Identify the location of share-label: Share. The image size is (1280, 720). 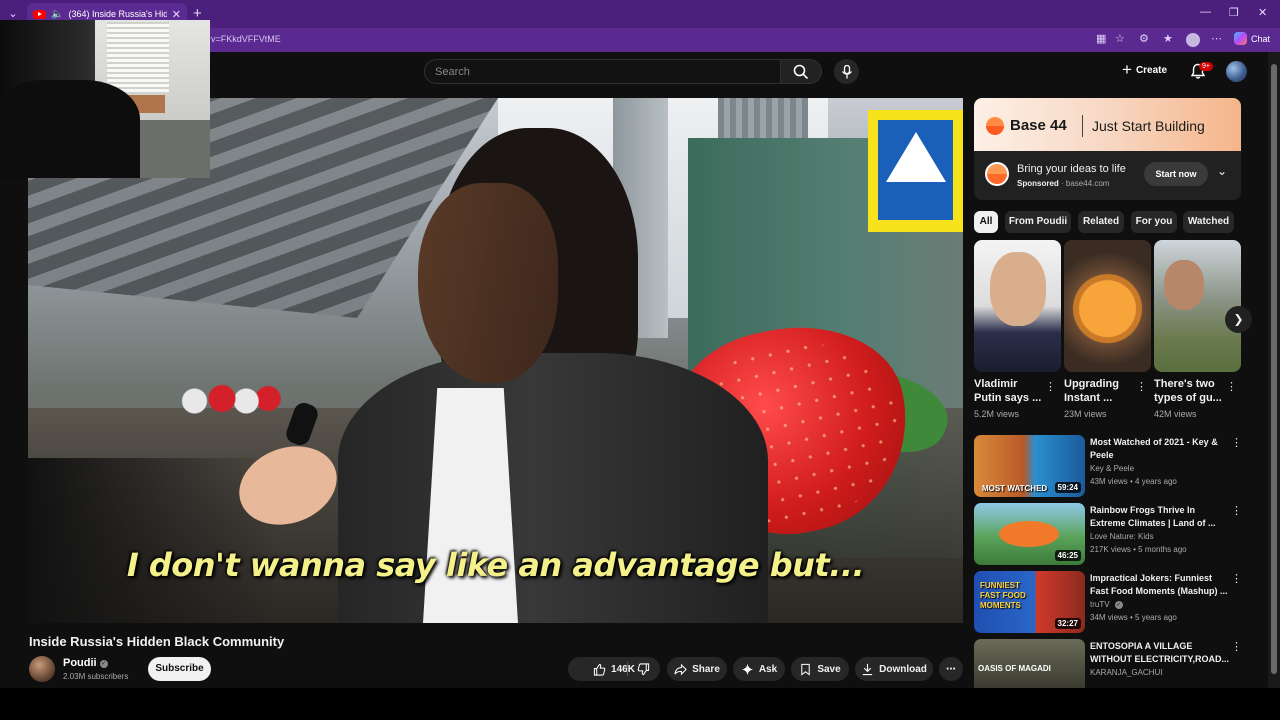
(706, 669).